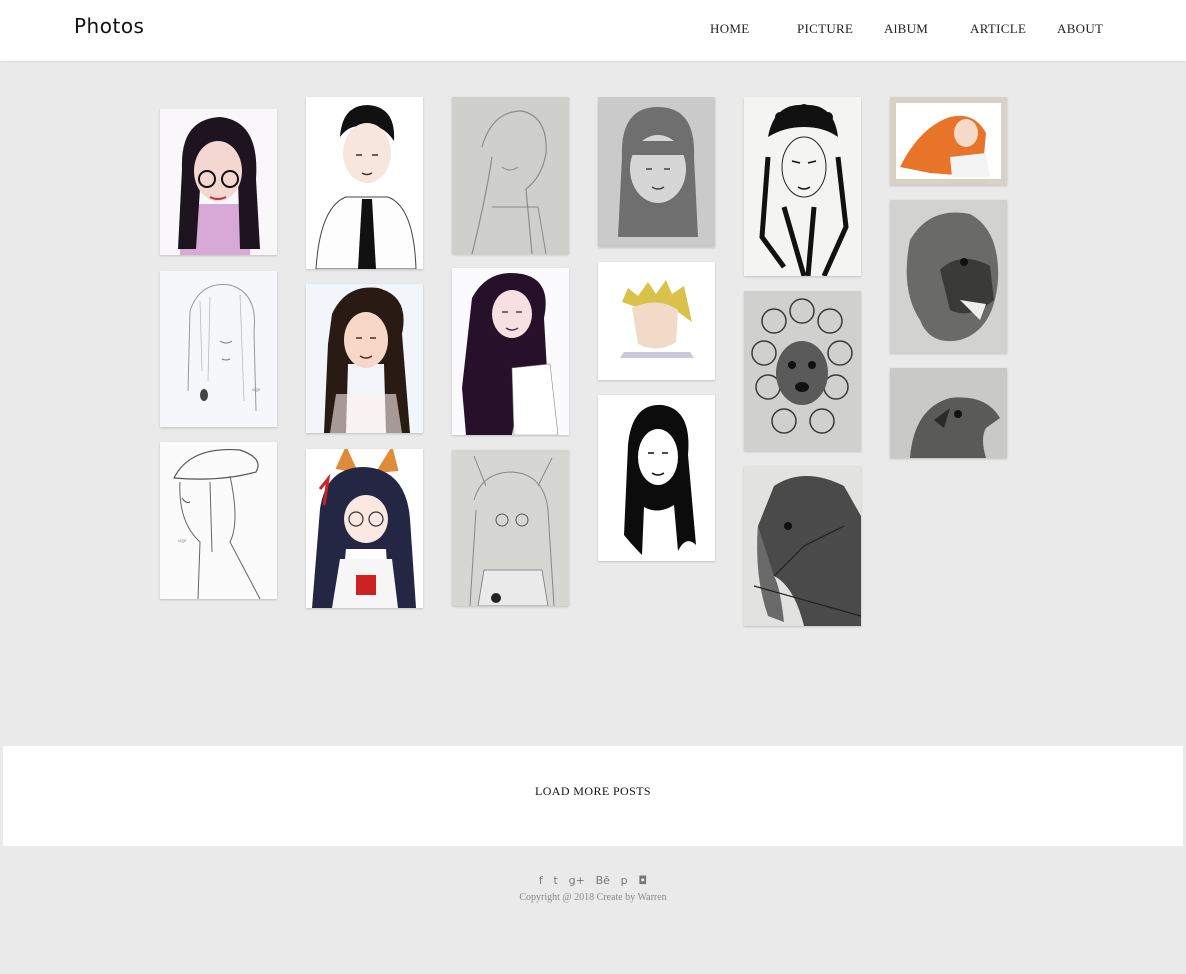 The image size is (1186, 974). I want to click on facebook-icon: f, so click(541, 880).